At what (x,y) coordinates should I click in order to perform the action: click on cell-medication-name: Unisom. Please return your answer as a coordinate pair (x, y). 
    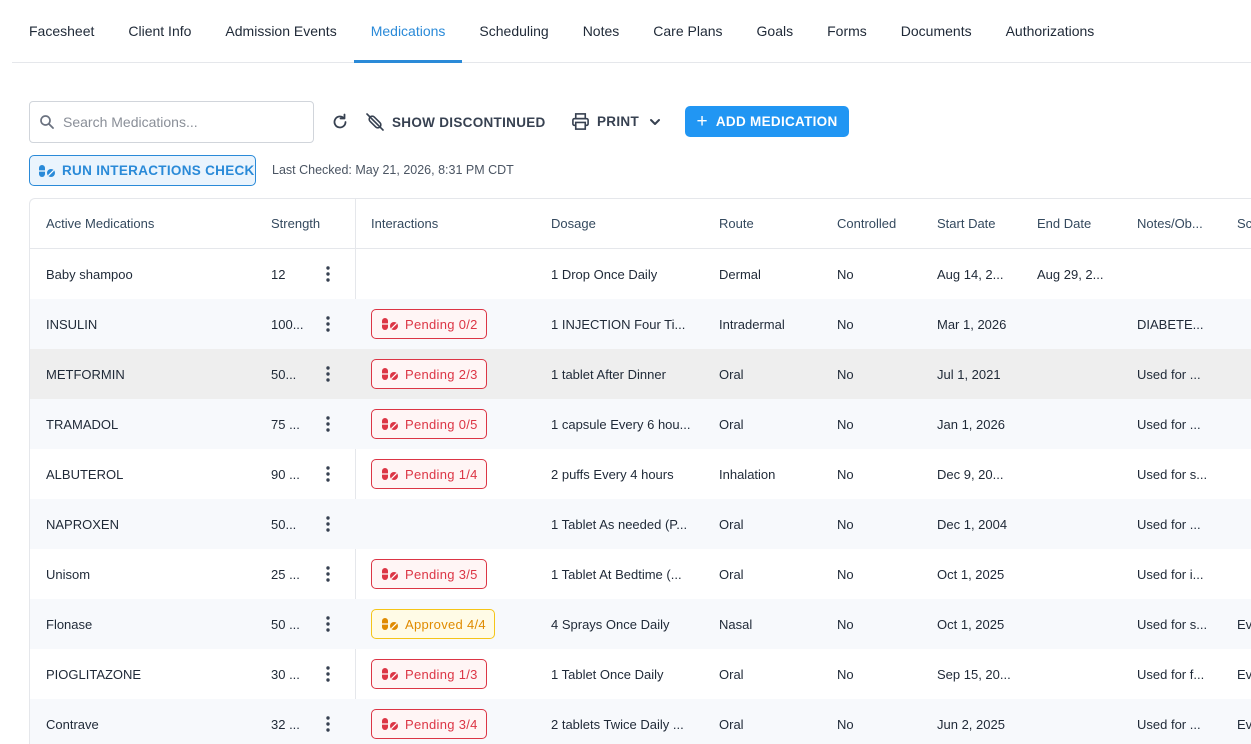
    Looking at the image, I should click on (68, 574).